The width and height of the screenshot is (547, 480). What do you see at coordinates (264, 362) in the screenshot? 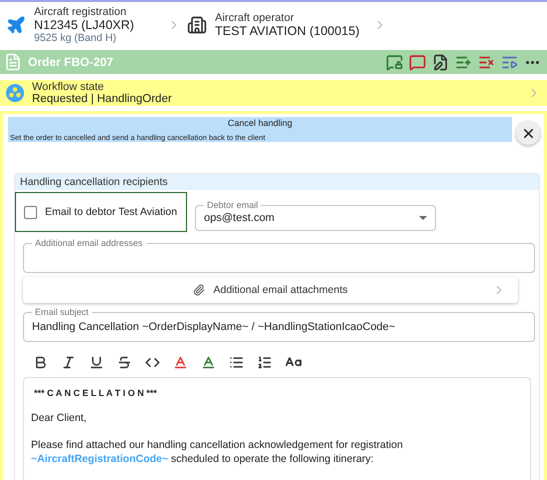
I see `numbered-list-icon` at bounding box center [264, 362].